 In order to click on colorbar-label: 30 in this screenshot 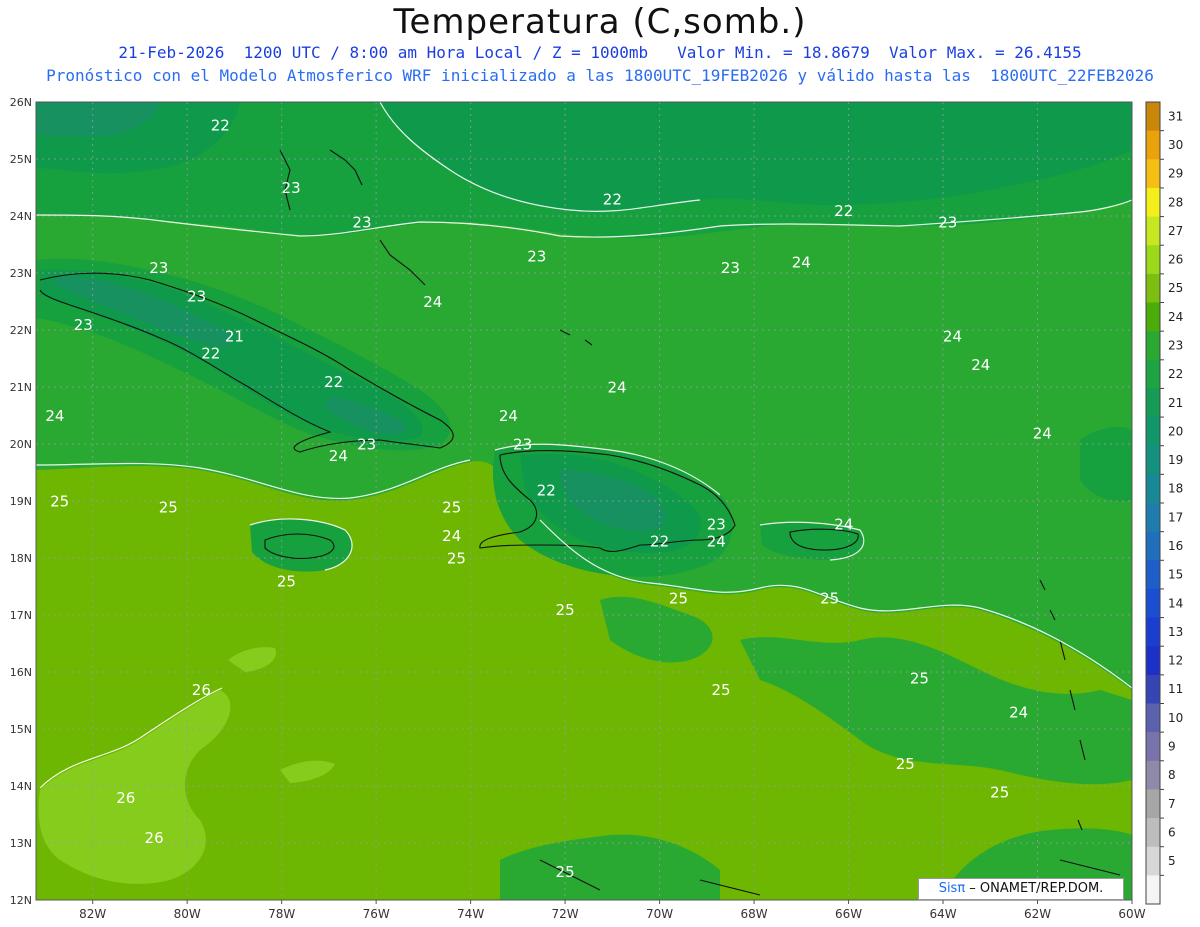, I will do `click(1175, 145)`.